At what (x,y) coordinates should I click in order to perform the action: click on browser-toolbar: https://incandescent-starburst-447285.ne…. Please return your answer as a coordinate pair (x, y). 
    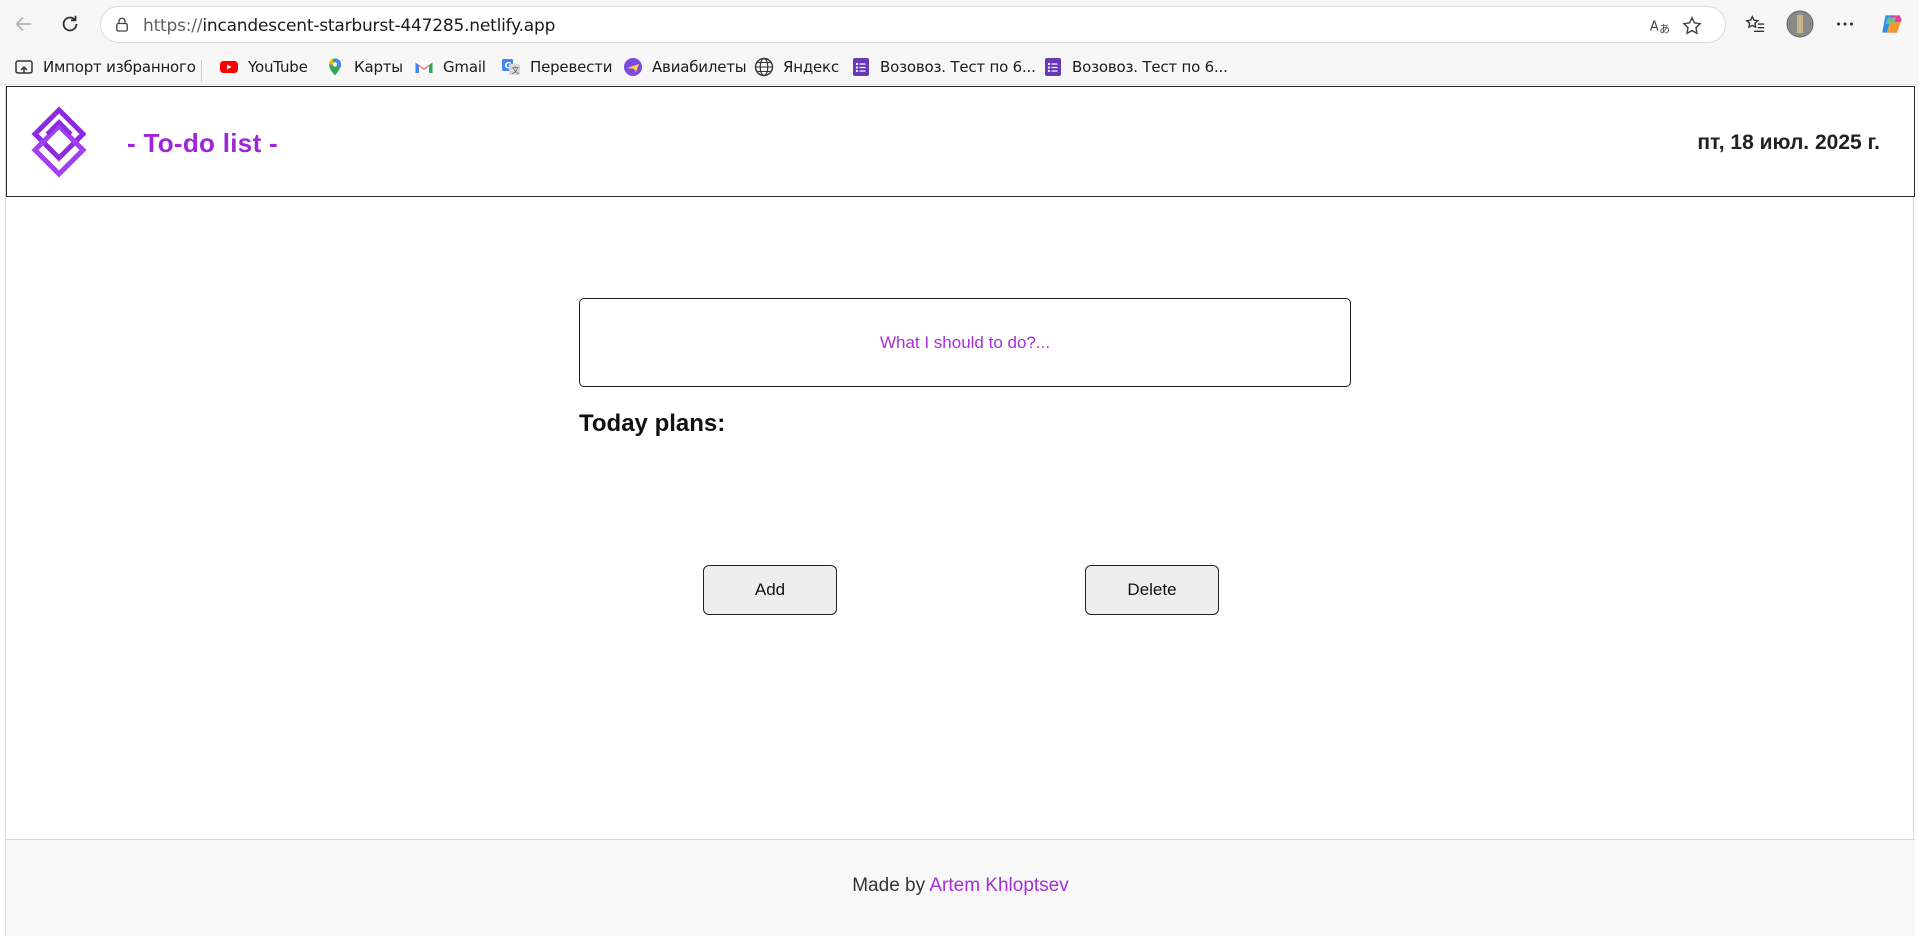
    Looking at the image, I should click on (959, 24).